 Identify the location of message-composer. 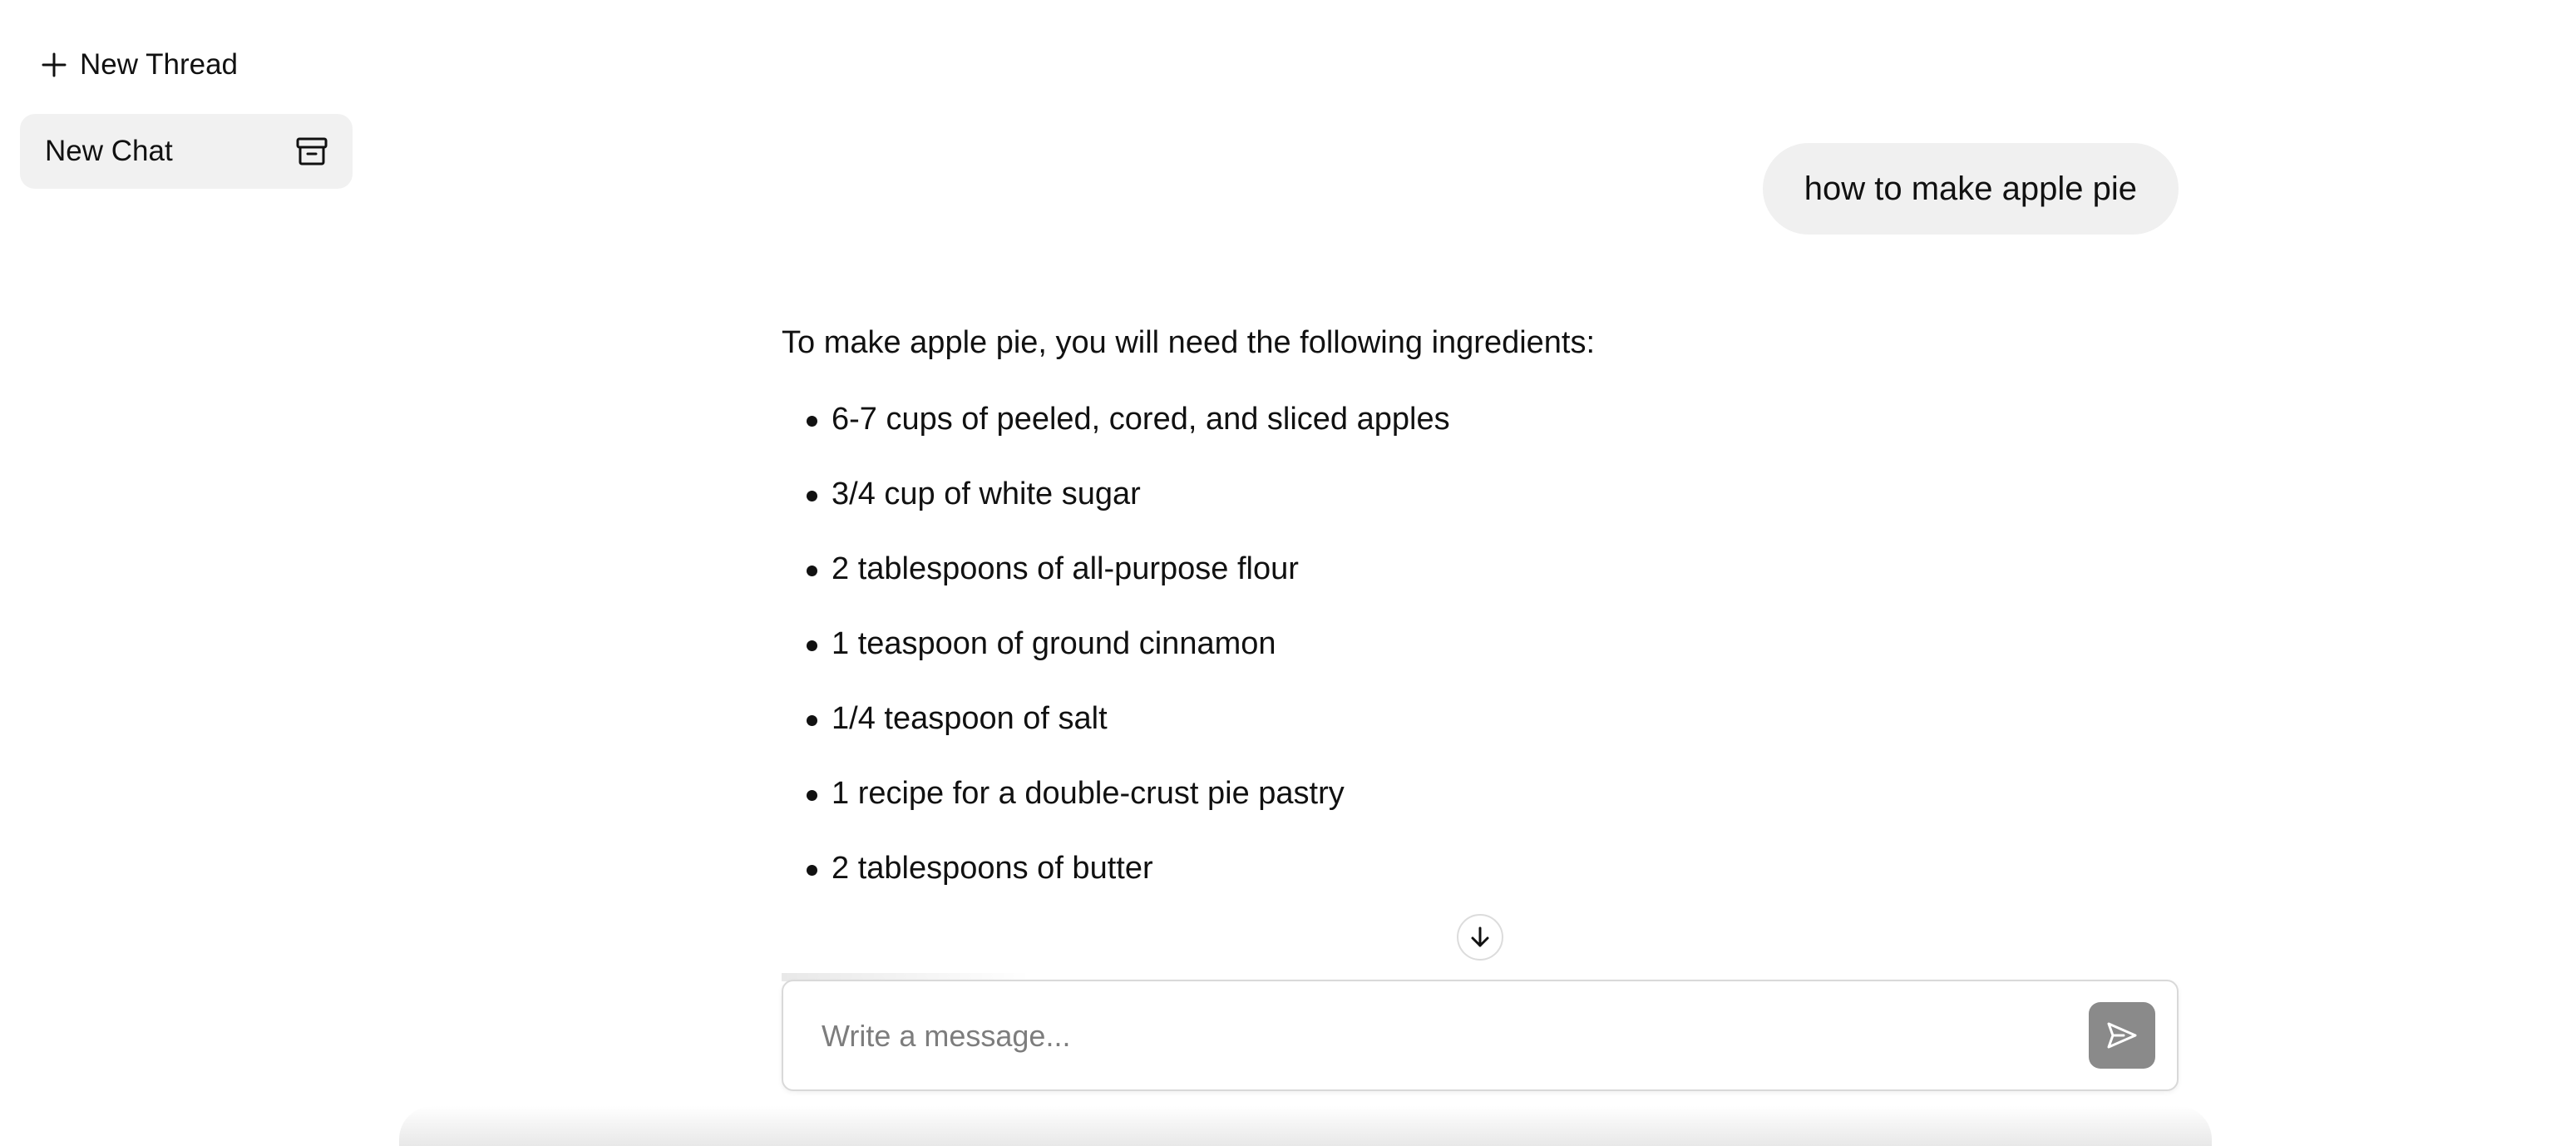
(1480, 1035).